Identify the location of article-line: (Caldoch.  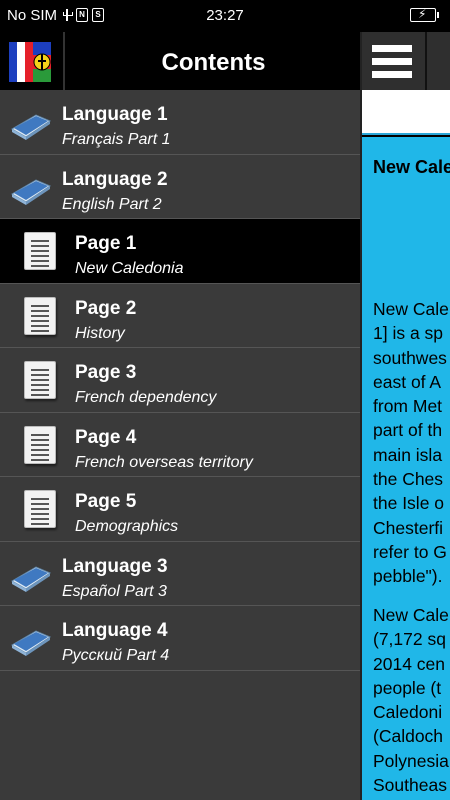
(408, 736).